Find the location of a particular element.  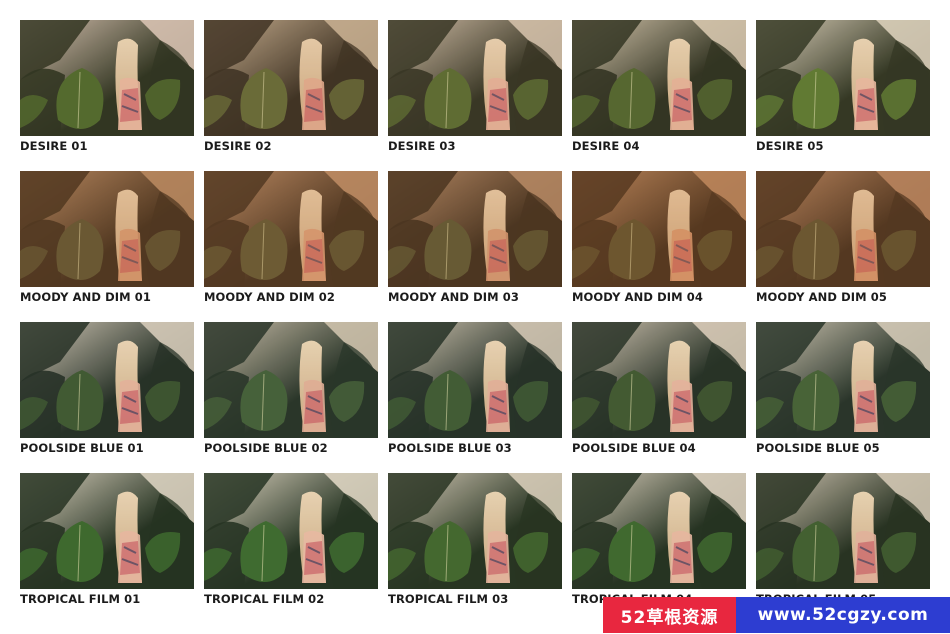

preset-name: DESIRE 01 is located at coordinates (54, 146).